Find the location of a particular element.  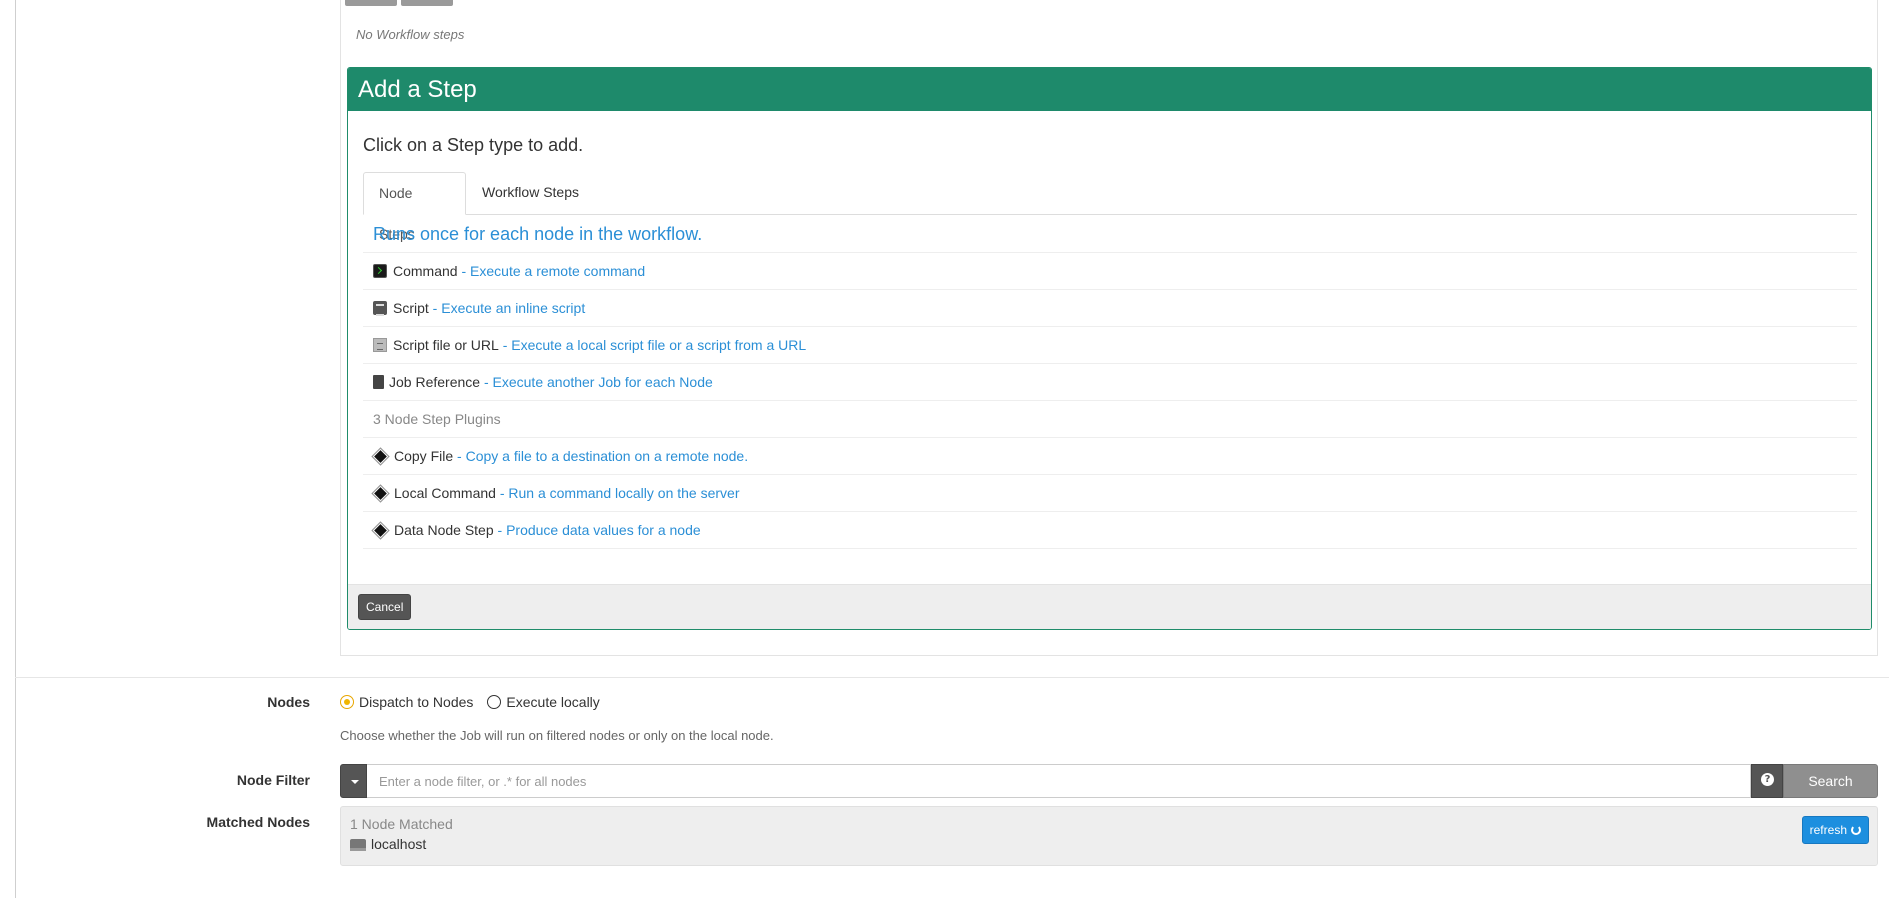

tab-workflow-steps: Workflow Steps is located at coordinates (530, 193).